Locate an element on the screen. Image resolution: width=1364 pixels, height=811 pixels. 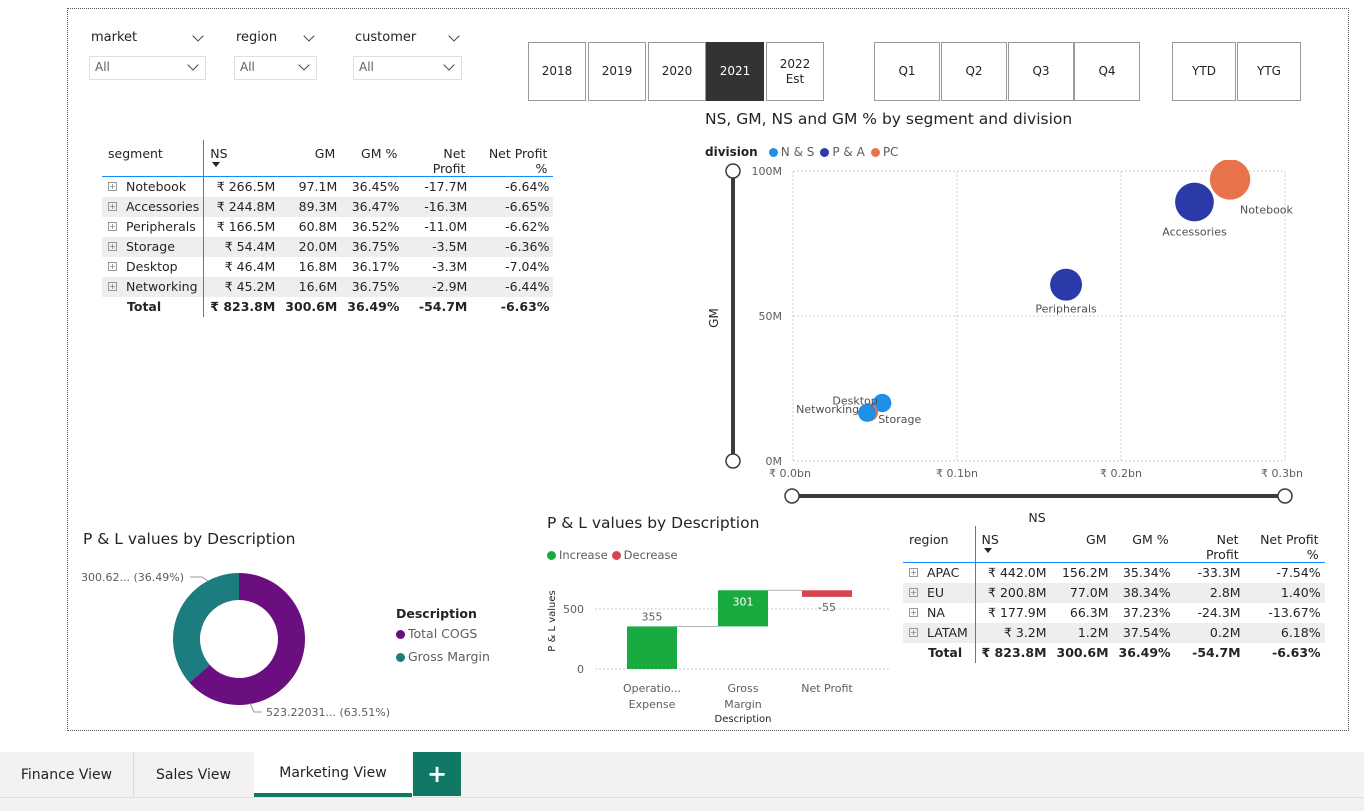
tab-finance-view: Finance View is located at coordinates (66, 774).